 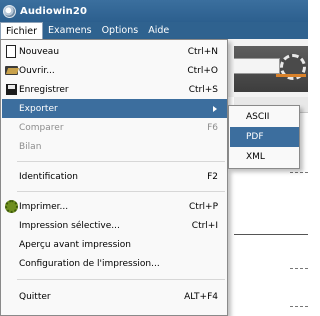 What do you see at coordinates (44, 89) in the screenshot?
I see `menu-item-label: Enregistrer` at bounding box center [44, 89].